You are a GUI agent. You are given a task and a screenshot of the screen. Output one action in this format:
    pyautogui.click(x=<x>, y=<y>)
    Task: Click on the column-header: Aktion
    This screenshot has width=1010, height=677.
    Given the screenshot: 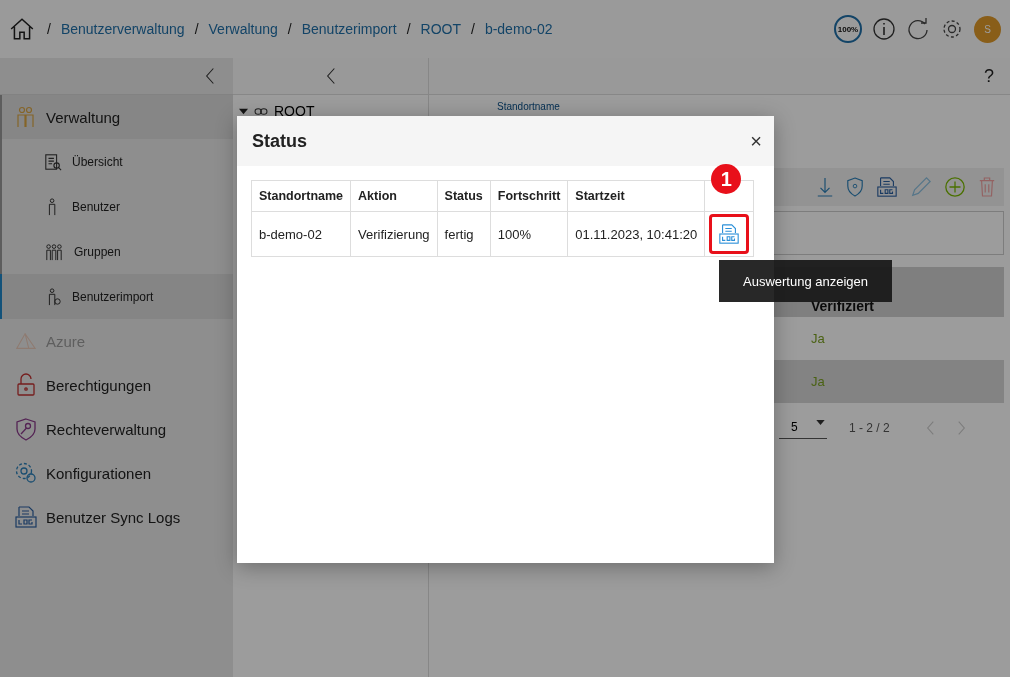 What is the action you would take?
    pyautogui.click(x=394, y=196)
    